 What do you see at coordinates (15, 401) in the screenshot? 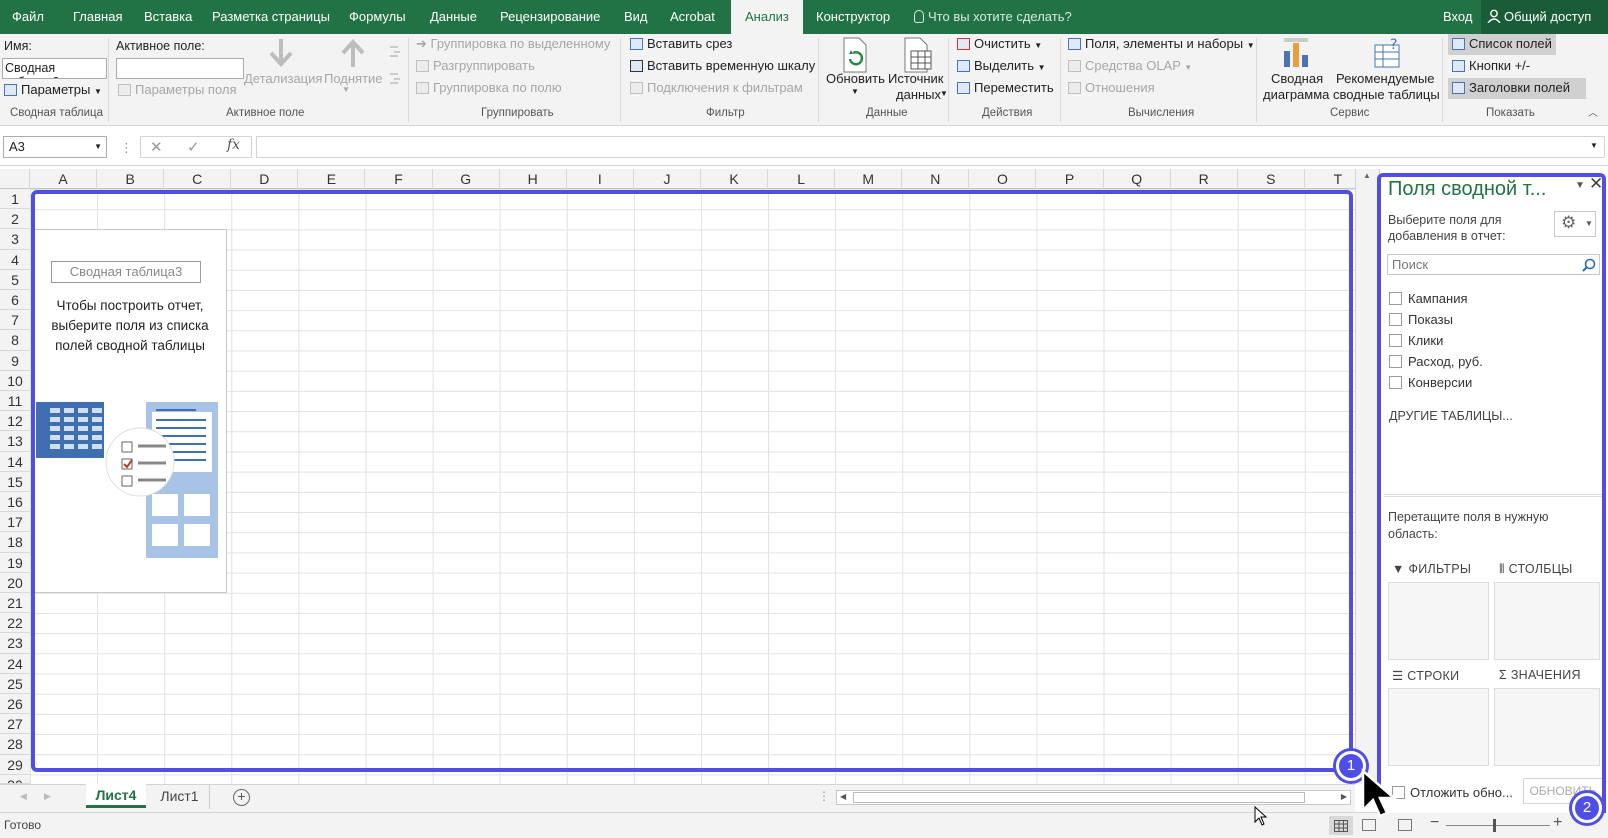
I see `row-header-11: 11` at bounding box center [15, 401].